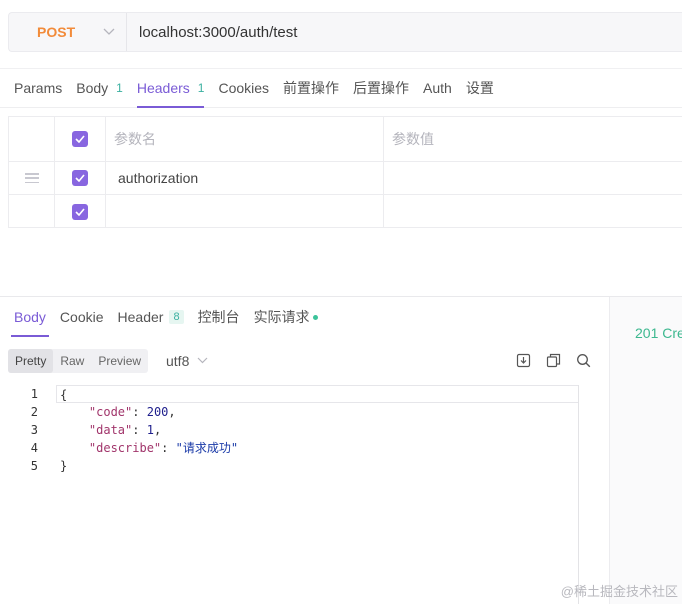 Image resolution: width=682 pixels, height=604 pixels. I want to click on code-line: "describe": "请求成功", so click(163, 448).